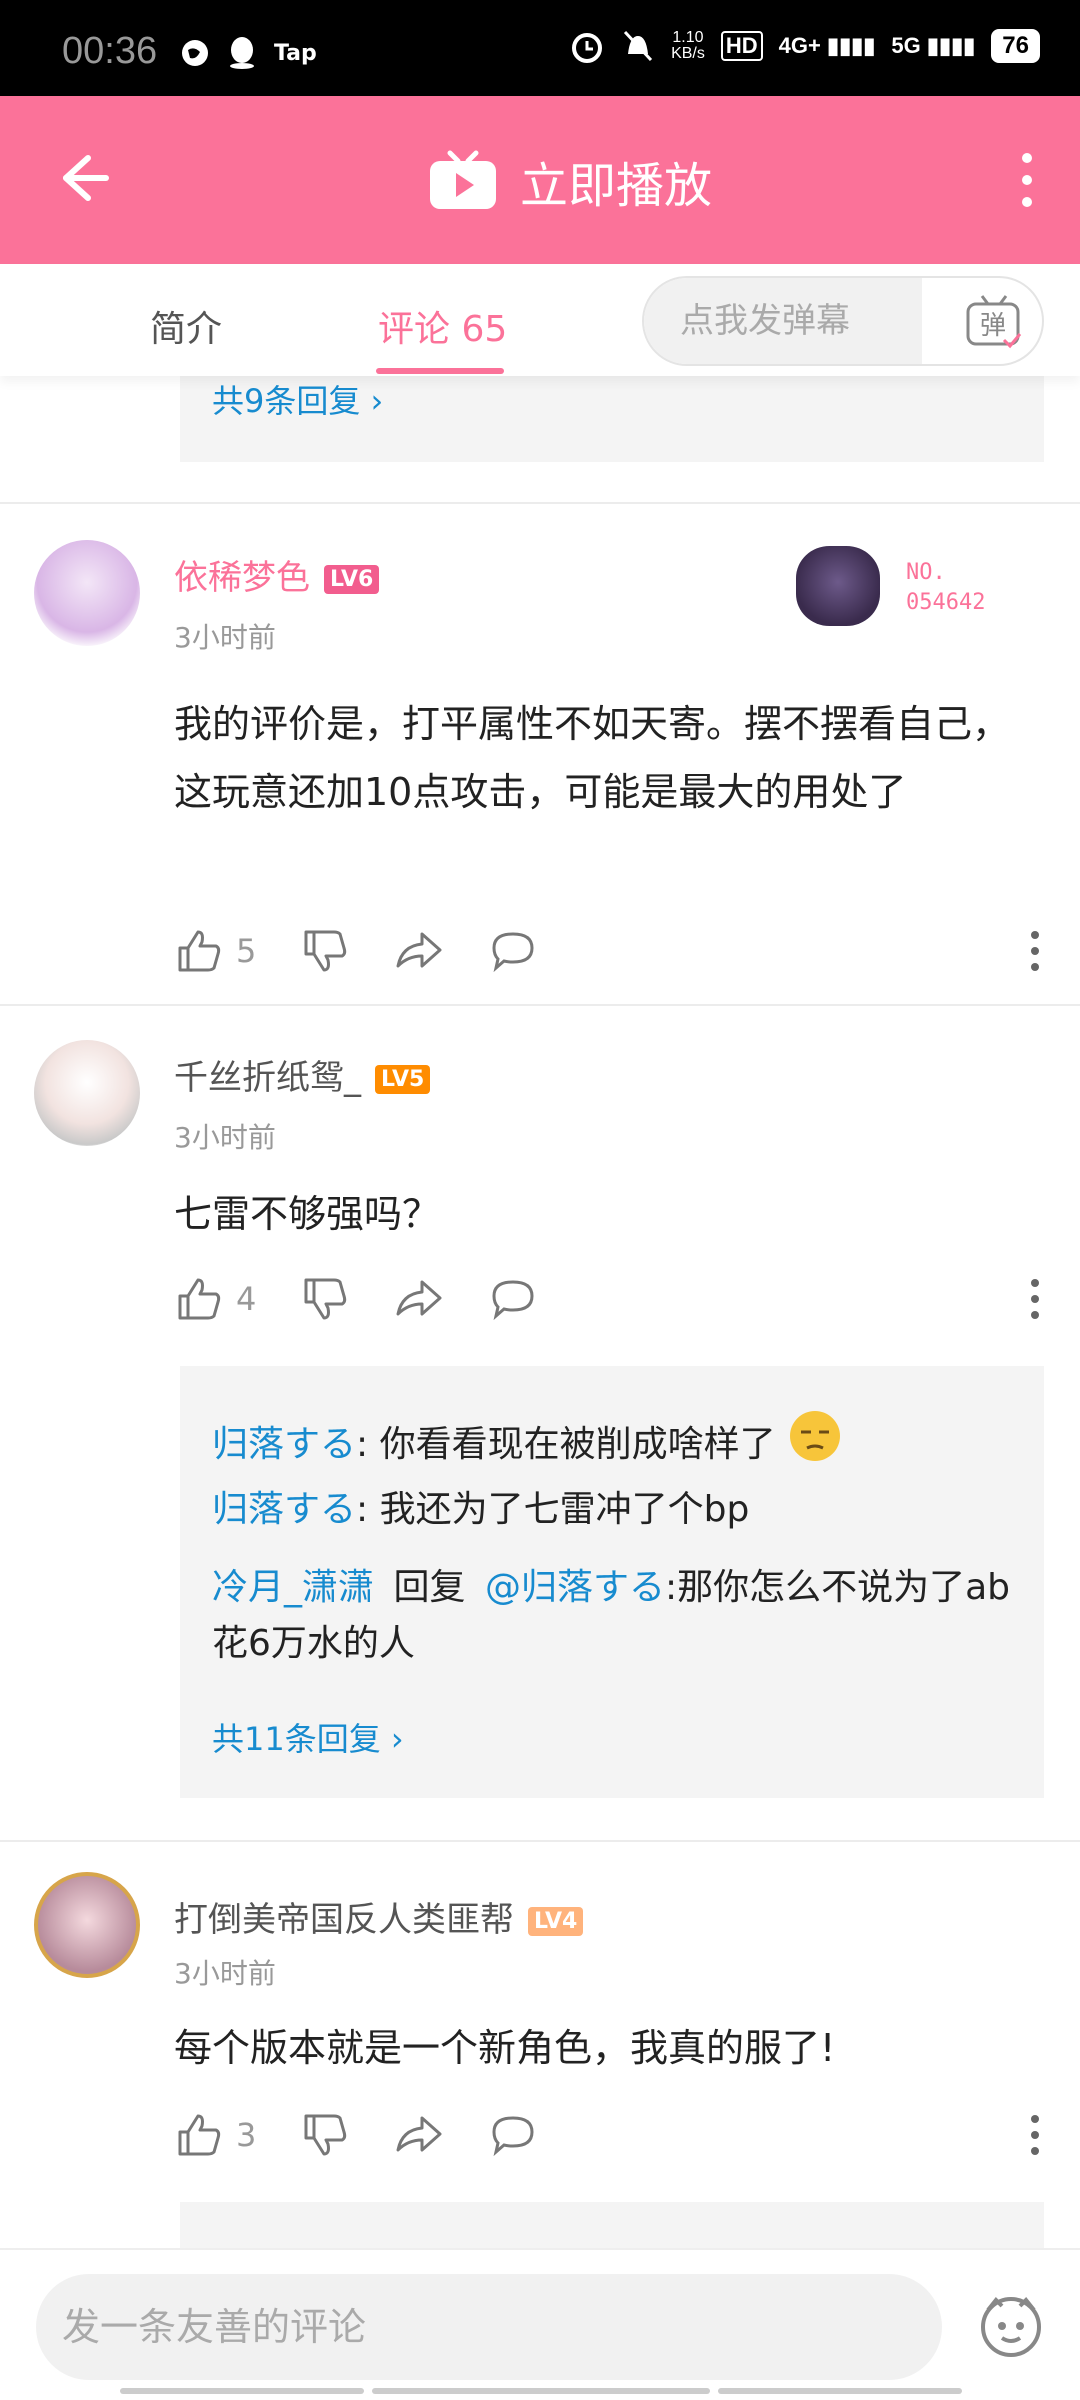 This screenshot has height=2400, width=1080. Describe the element at coordinates (575, 1587) in the screenshot. I see `reply-mention: @归落する` at that location.